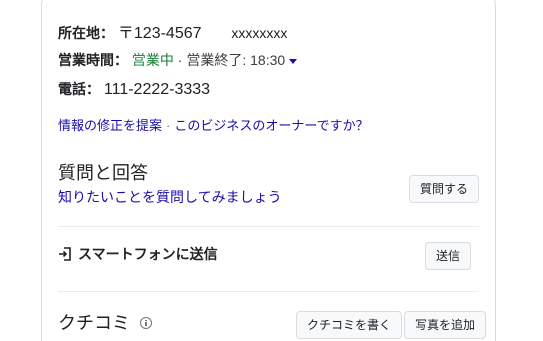  Describe the element at coordinates (448, 256) in the screenshot. I see `send-button: 送信` at that location.